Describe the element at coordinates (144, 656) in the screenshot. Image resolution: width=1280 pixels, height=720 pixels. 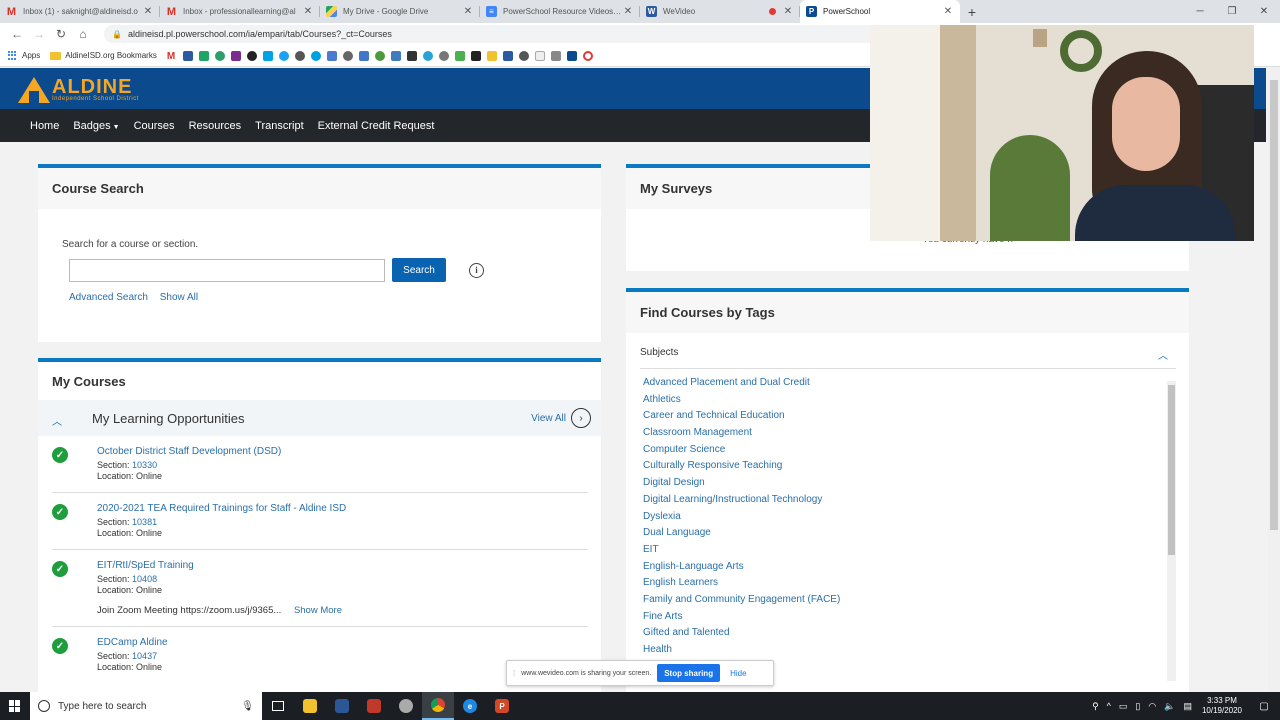
I see `section-number: 10437` at that location.